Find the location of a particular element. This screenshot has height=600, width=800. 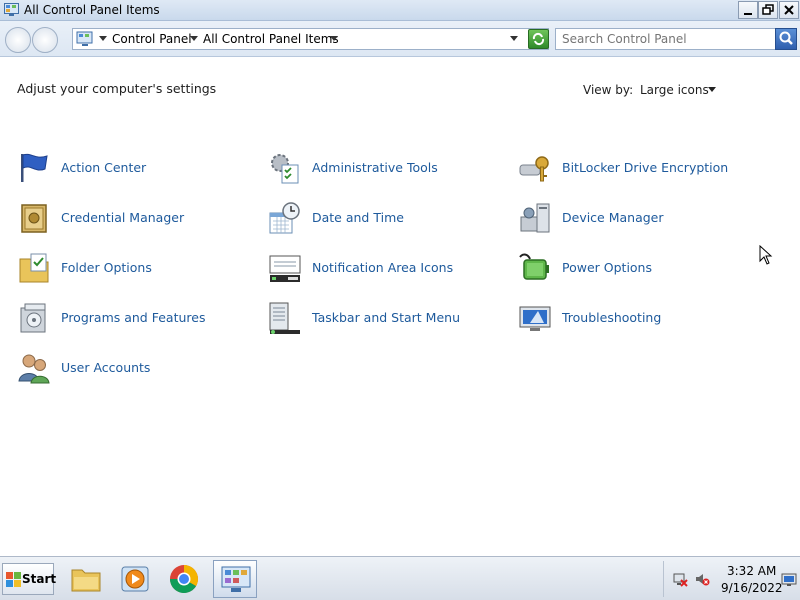

item-administrative-tools: Administrative Tools is located at coordinates (388, 171).